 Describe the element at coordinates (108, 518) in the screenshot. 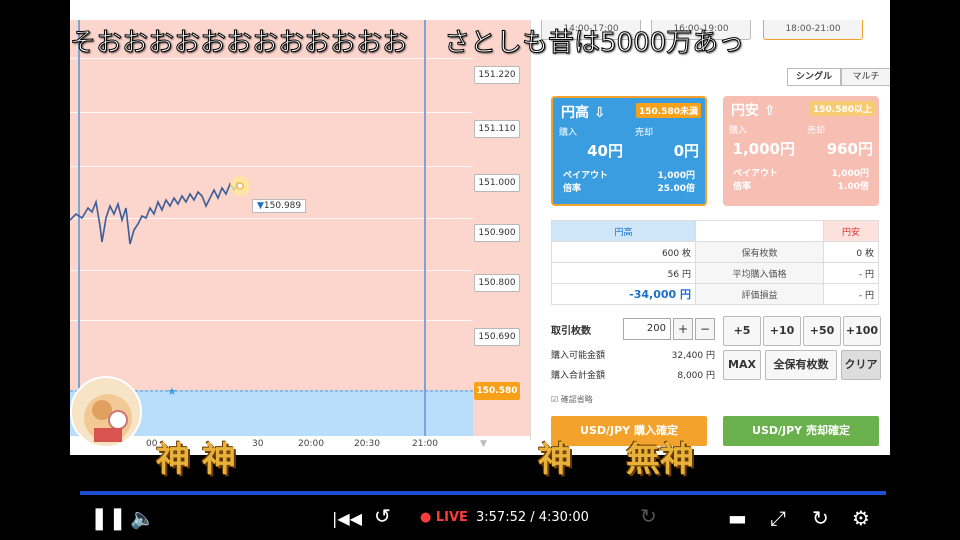

I see `pause-icon: ❚❚` at that location.